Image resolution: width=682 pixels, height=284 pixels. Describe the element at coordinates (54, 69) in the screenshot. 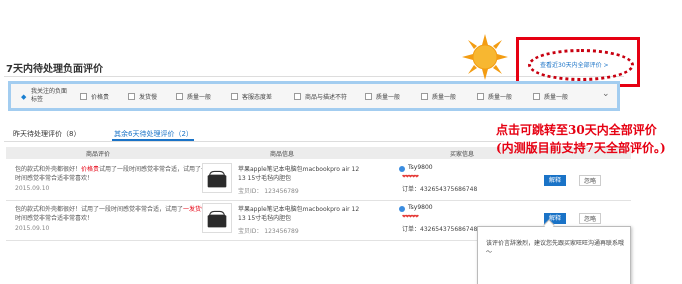

I see `page-title: 7天内待处理负面评价` at that location.